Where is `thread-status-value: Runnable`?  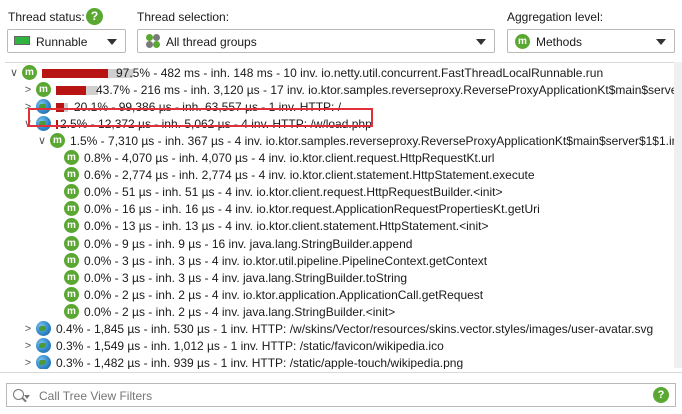
thread-status-value: Runnable is located at coordinates (62, 42).